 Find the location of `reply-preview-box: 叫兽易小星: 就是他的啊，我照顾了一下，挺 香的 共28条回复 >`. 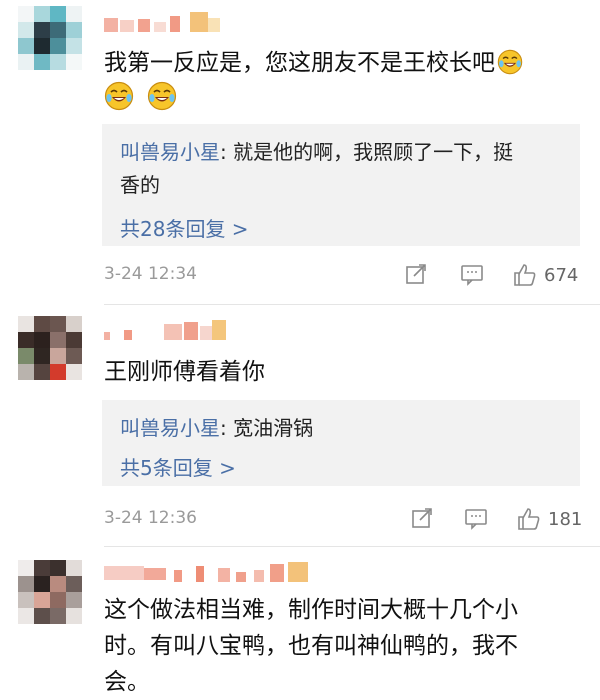

reply-preview-box: 叫兽易小星: 就是他的啊，我照顾了一下，挺 香的 共28条回复 > is located at coordinates (341, 185).